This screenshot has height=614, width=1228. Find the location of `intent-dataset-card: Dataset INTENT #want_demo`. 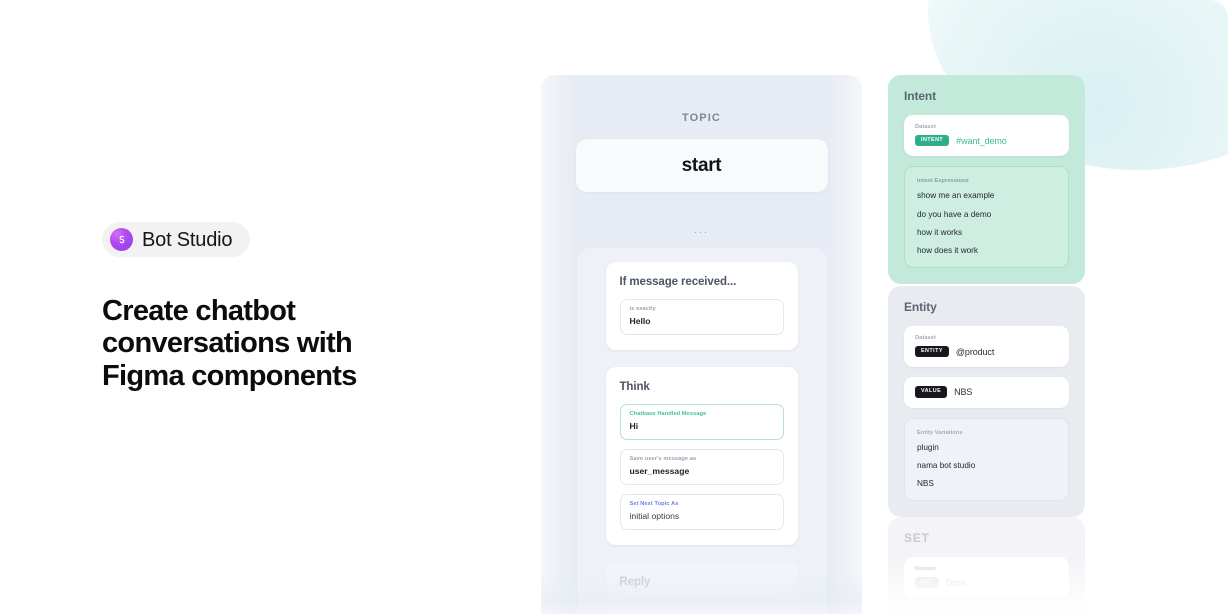

intent-dataset-card: Dataset INTENT #want_demo is located at coordinates (986, 136).